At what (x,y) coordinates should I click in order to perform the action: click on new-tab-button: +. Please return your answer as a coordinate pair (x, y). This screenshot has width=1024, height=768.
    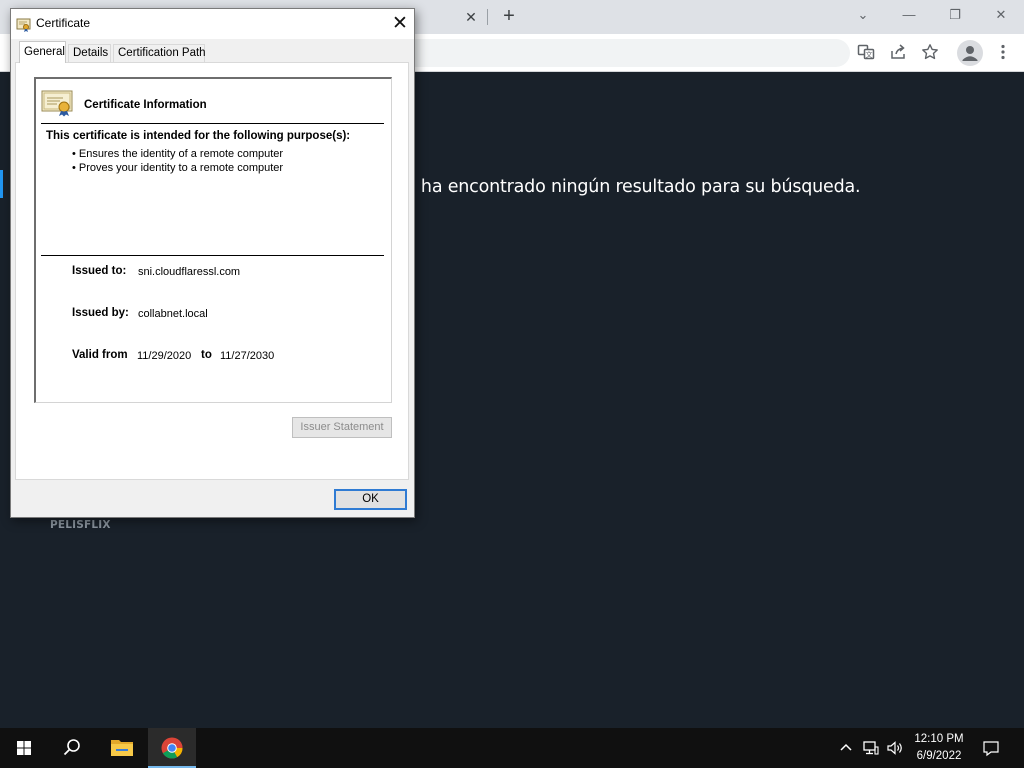
    Looking at the image, I should click on (509, 16).